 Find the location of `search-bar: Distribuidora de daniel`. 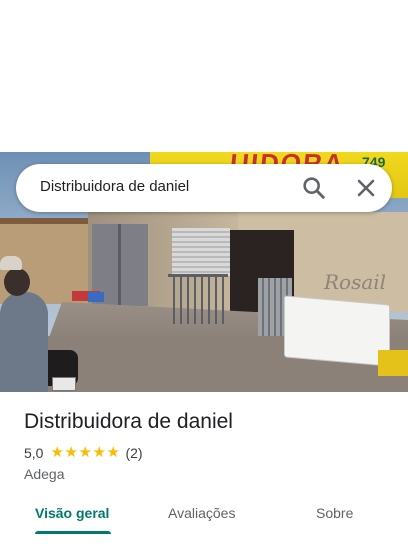

search-bar: Distribuidora de daniel is located at coordinates (204, 188).